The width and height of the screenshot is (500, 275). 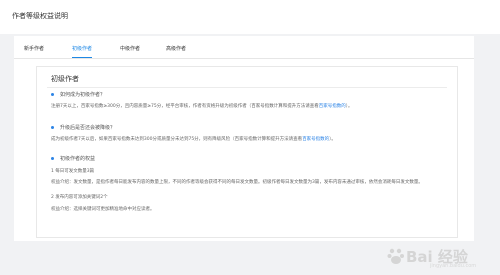 I want to click on question-downgrade: 升级后是否还会被降级？, so click(x=83, y=127).